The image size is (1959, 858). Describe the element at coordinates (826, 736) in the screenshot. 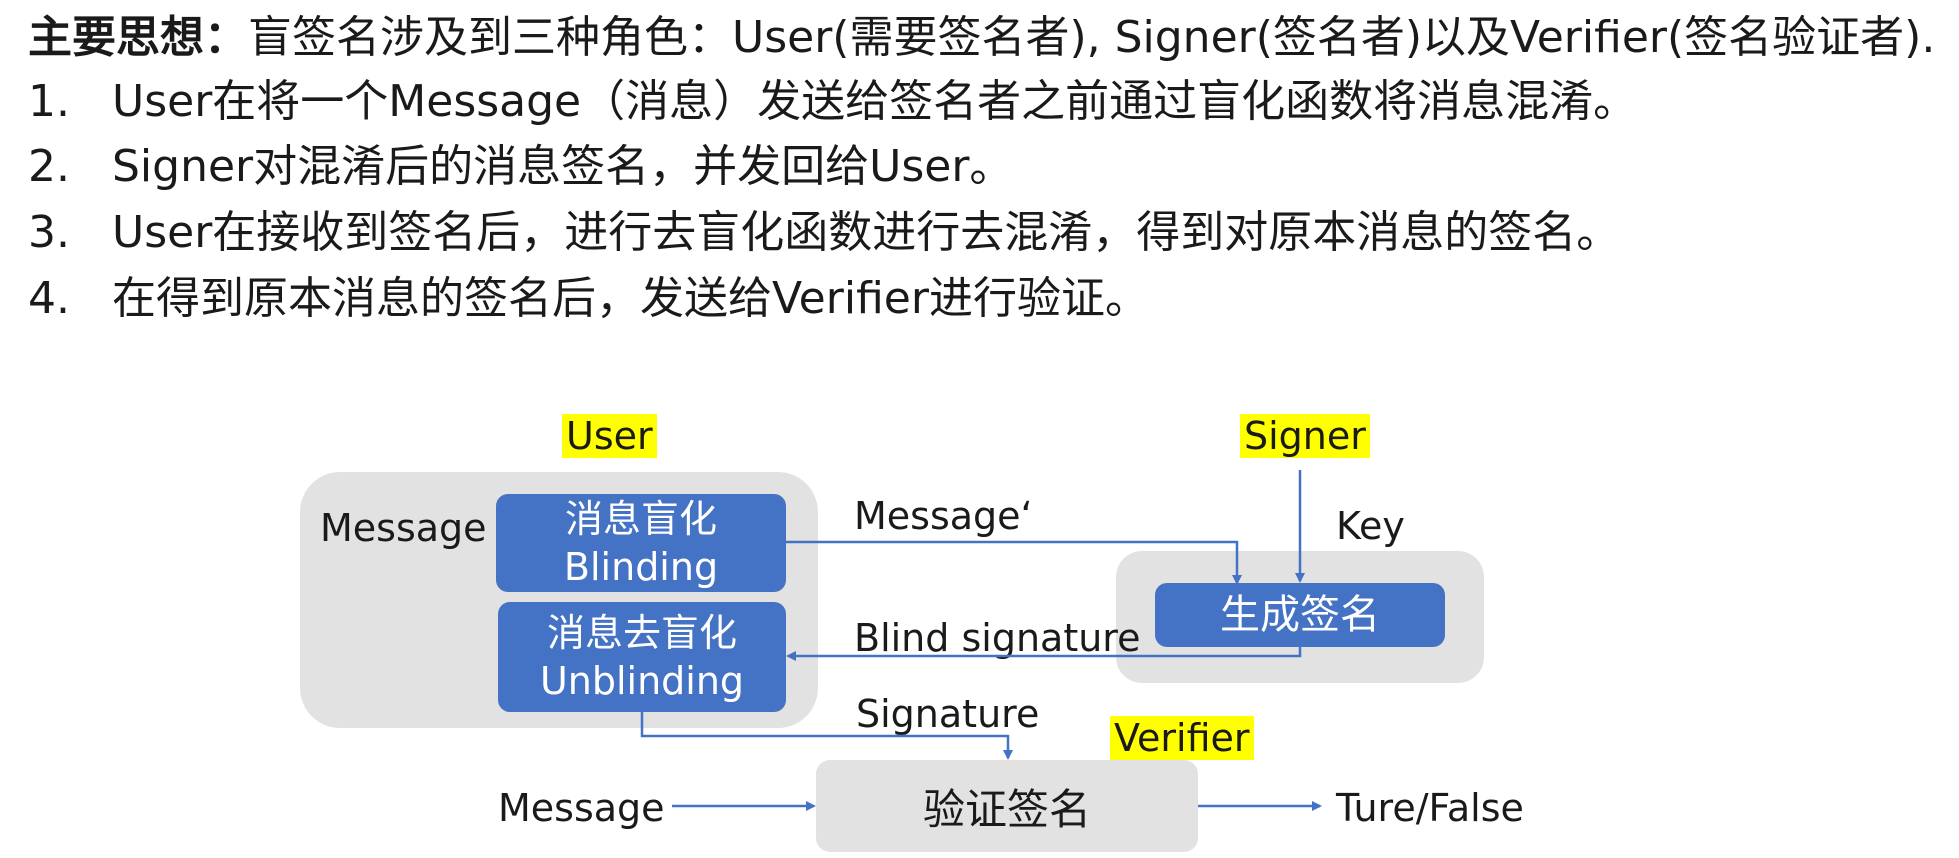

I see `signature-arrow` at that location.